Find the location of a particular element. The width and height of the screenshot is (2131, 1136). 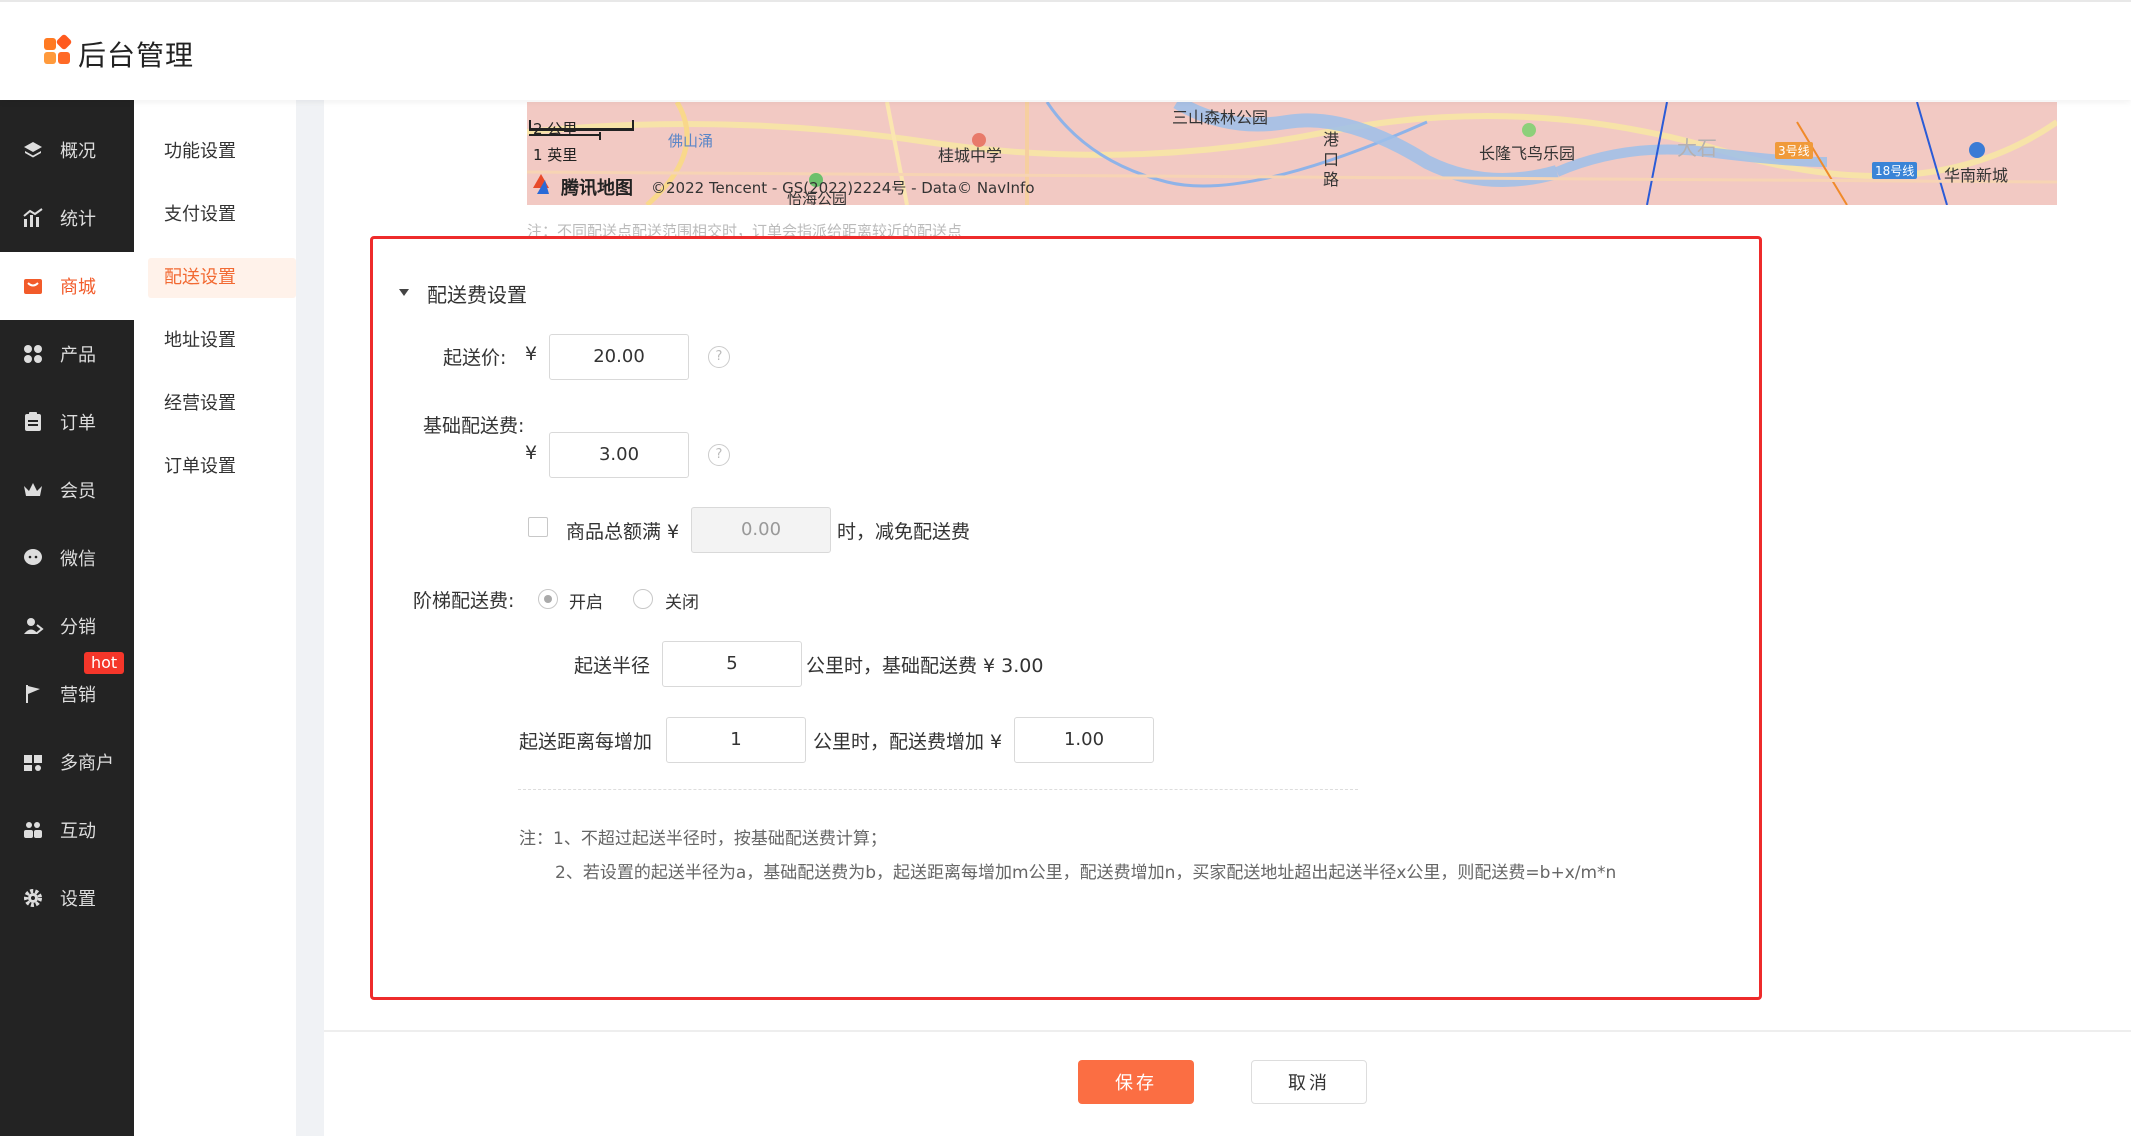

submenu-order-settings: 订单设置 is located at coordinates (222, 467).